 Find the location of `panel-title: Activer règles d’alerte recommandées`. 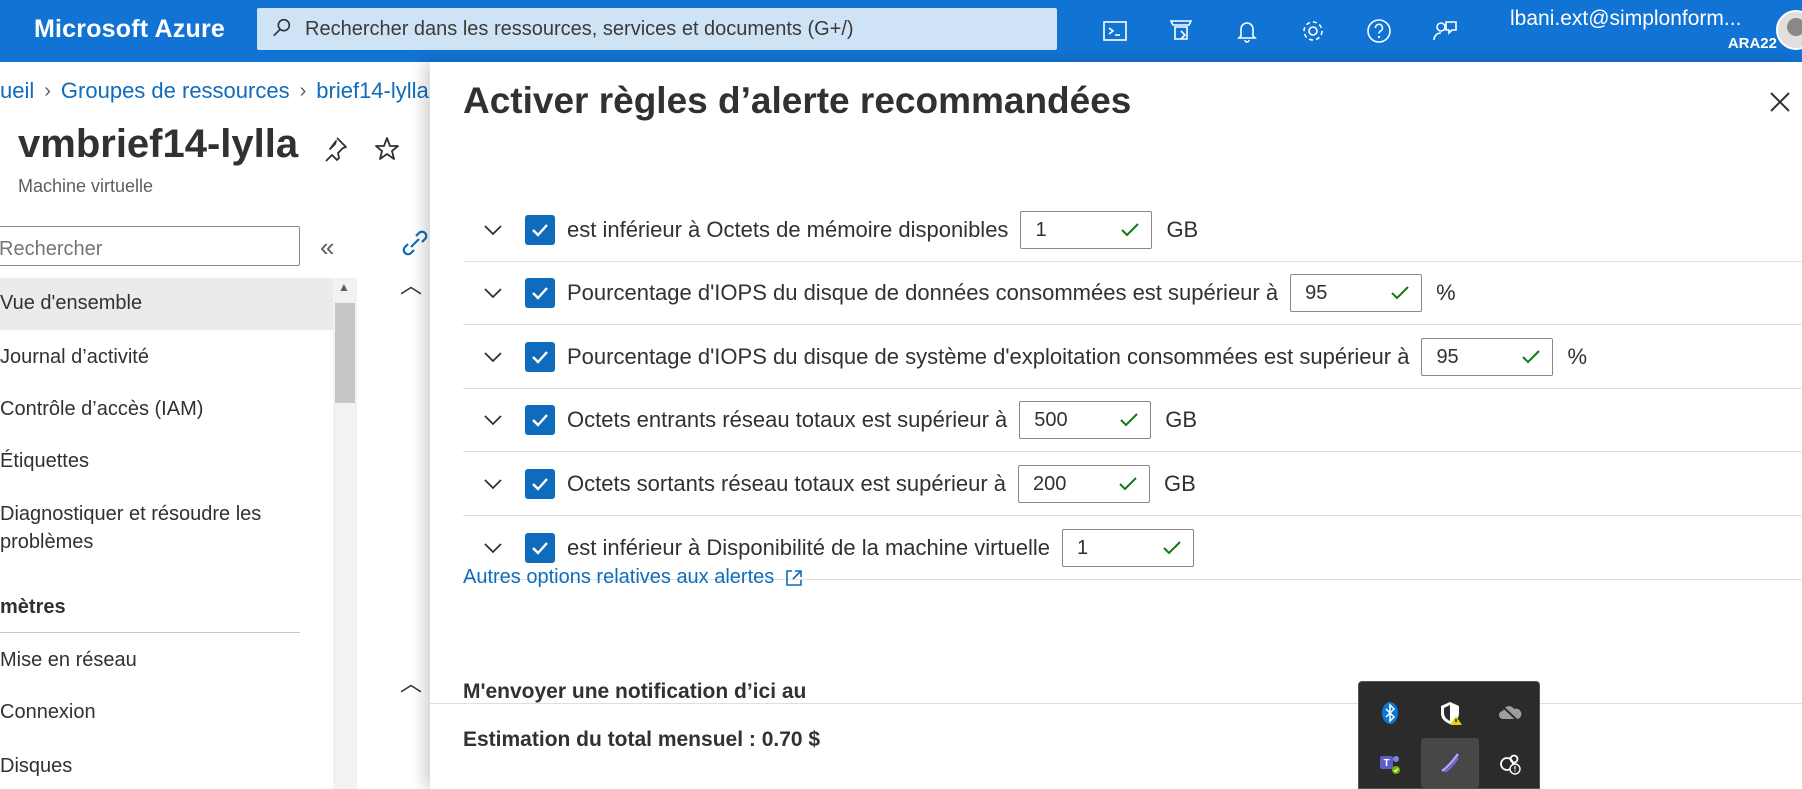

panel-title: Activer règles d’alerte recommandées is located at coordinates (797, 100).